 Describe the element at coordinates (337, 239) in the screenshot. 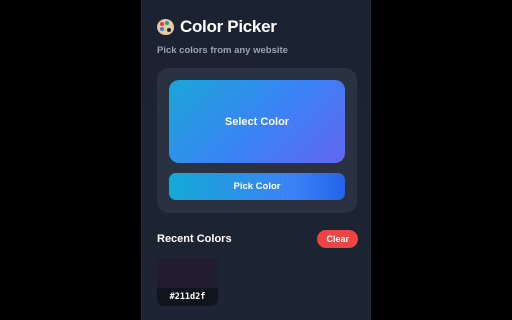

I see `clear-button: Clear` at that location.